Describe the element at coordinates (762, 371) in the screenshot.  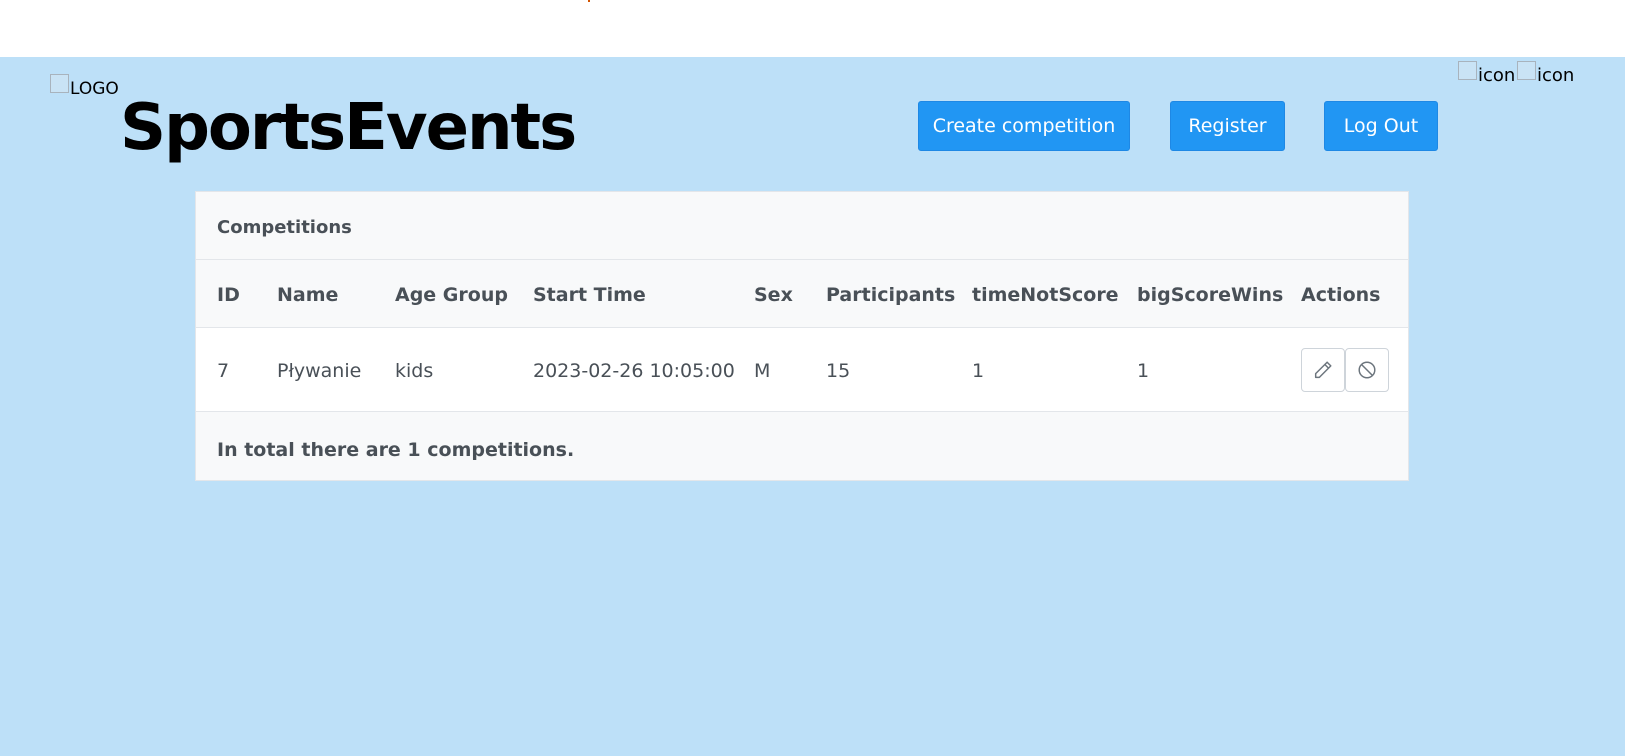
I see `cell-sex: M` at that location.